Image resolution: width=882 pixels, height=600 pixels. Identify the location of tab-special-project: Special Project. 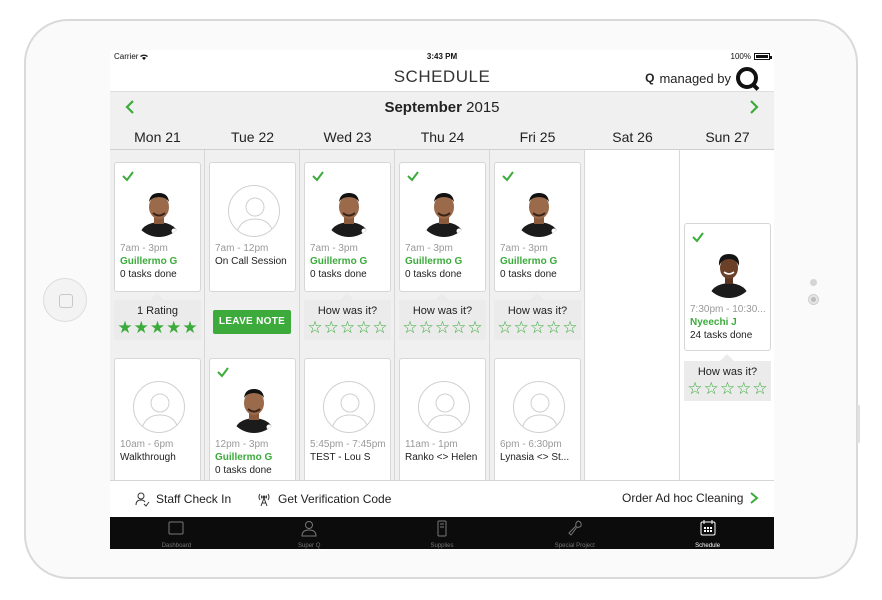
(574, 533).